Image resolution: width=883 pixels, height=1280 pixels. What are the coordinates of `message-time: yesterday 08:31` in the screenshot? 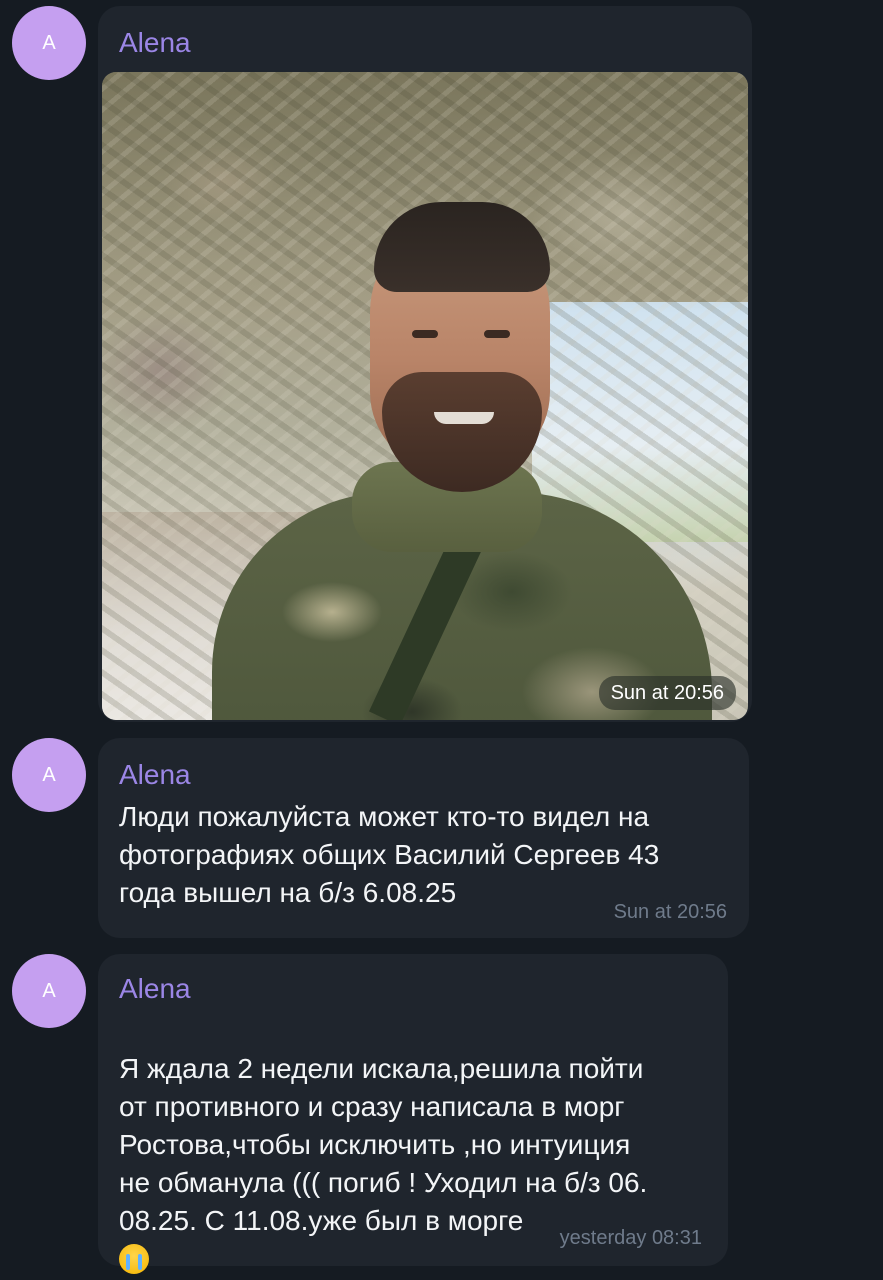 It's located at (630, 1238).